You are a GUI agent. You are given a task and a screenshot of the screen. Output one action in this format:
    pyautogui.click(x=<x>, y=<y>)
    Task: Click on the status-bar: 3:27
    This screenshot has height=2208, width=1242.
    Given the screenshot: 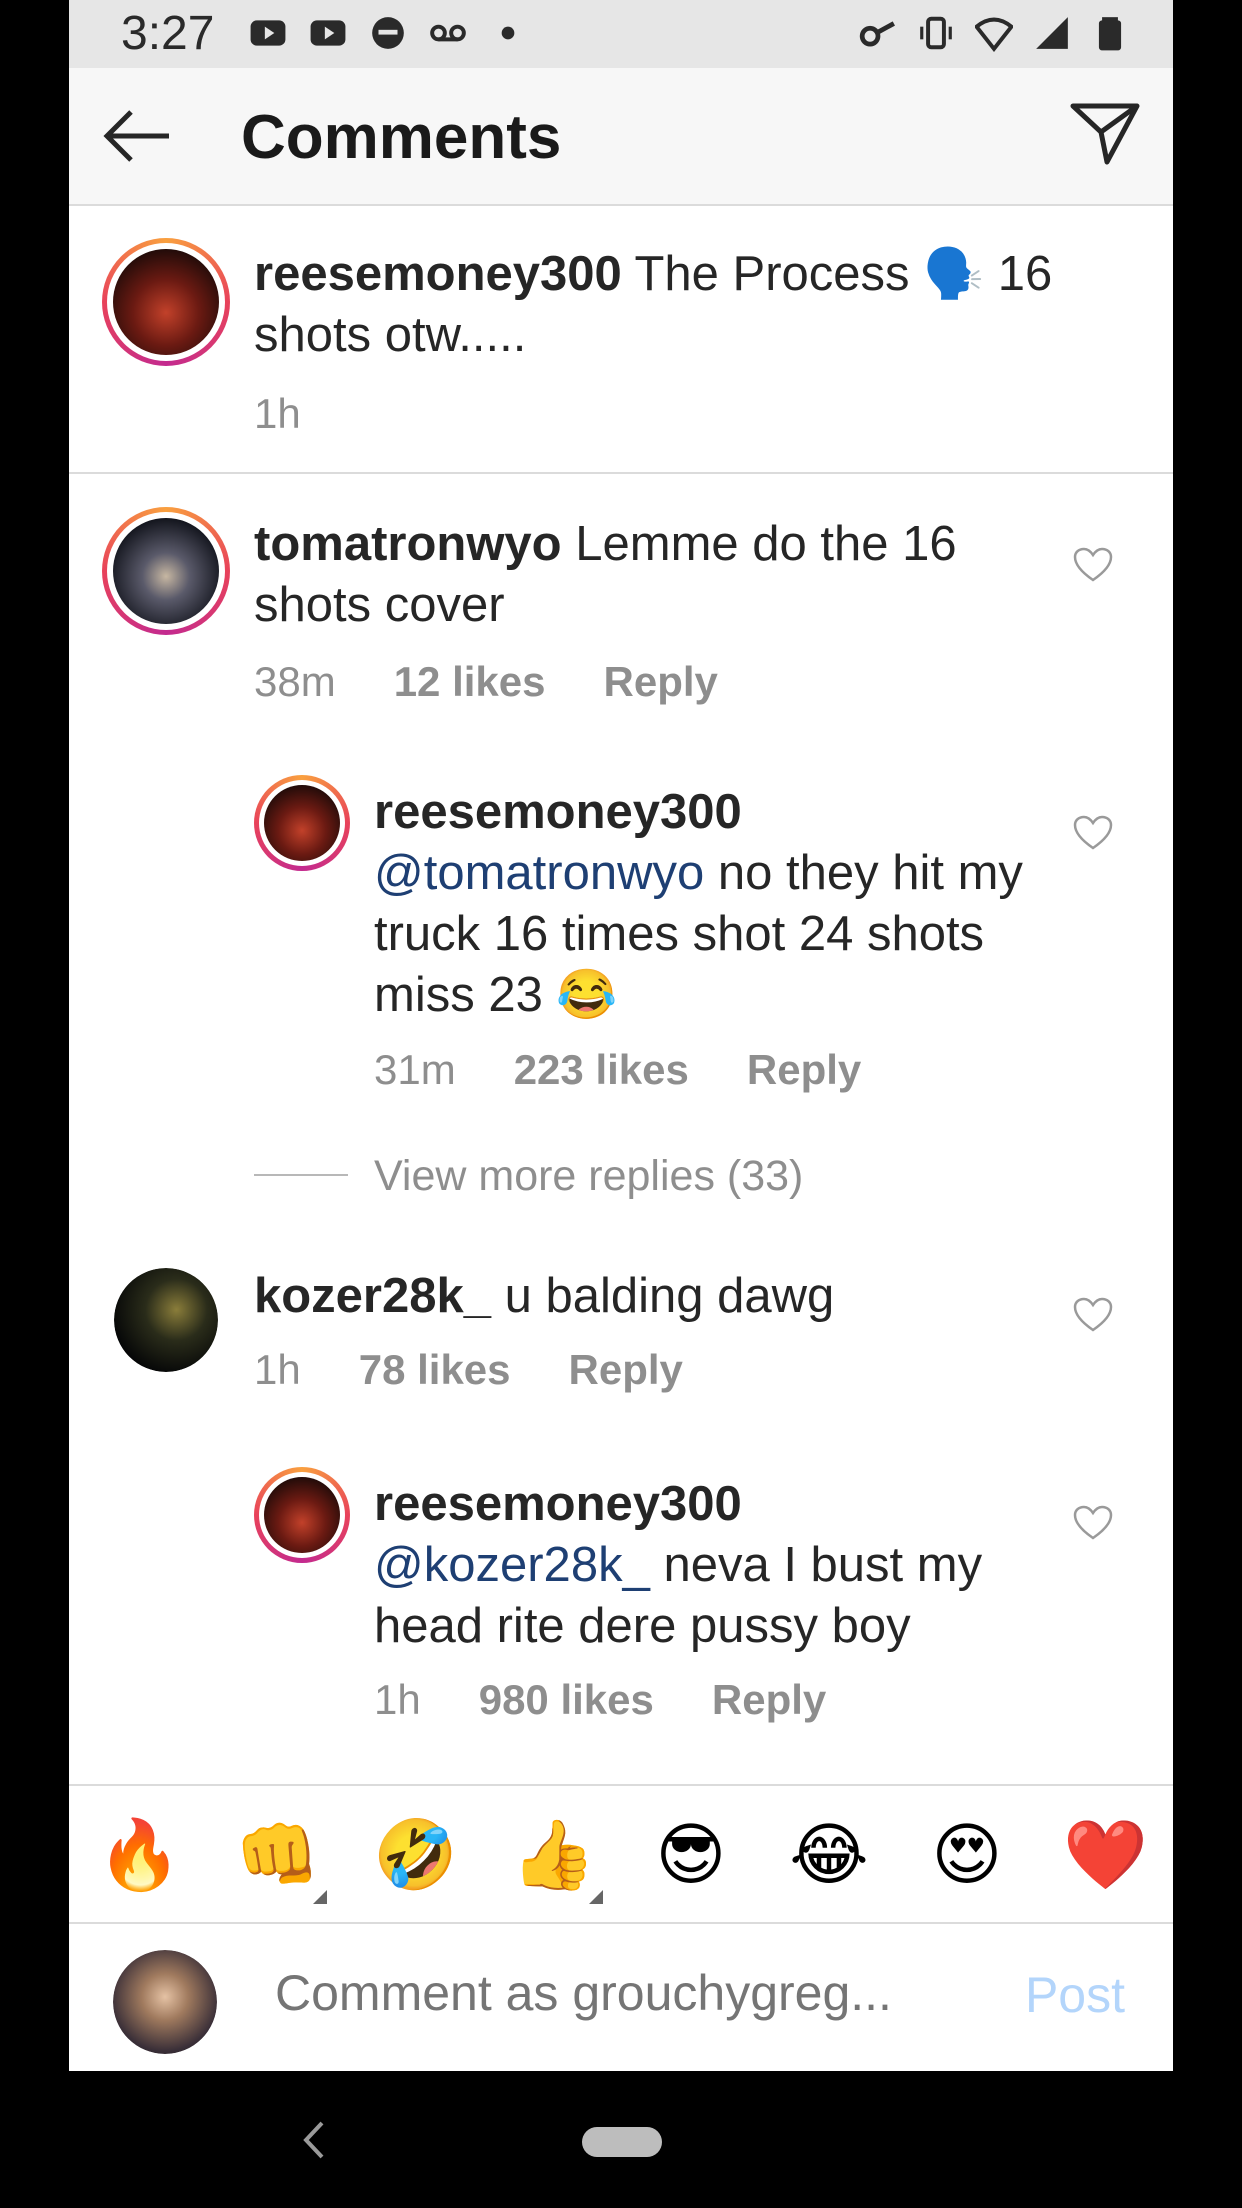 What is the action you would take?
    pyautogui.click(x=621, y=34)
    